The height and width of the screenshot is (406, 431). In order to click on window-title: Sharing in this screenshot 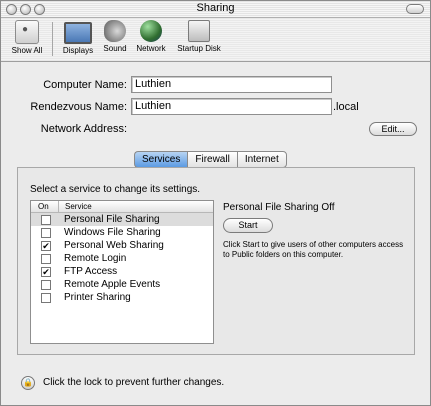, I will do `click(215, 8)`.